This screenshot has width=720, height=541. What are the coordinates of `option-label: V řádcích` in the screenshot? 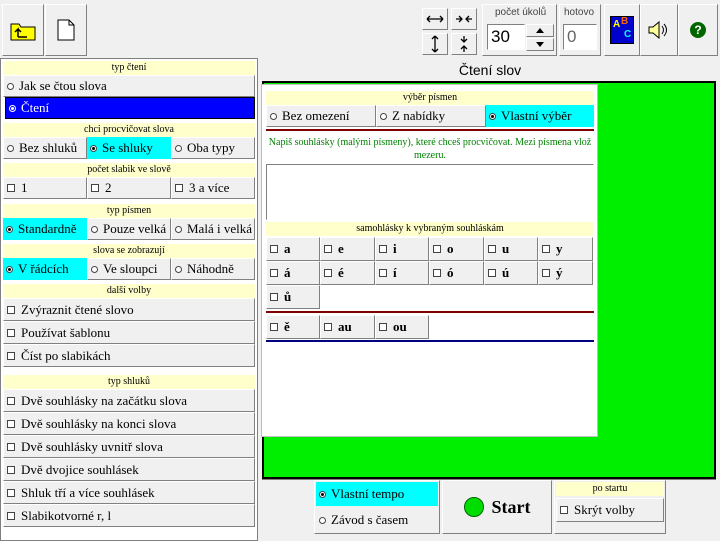 It's located at (43, 268).